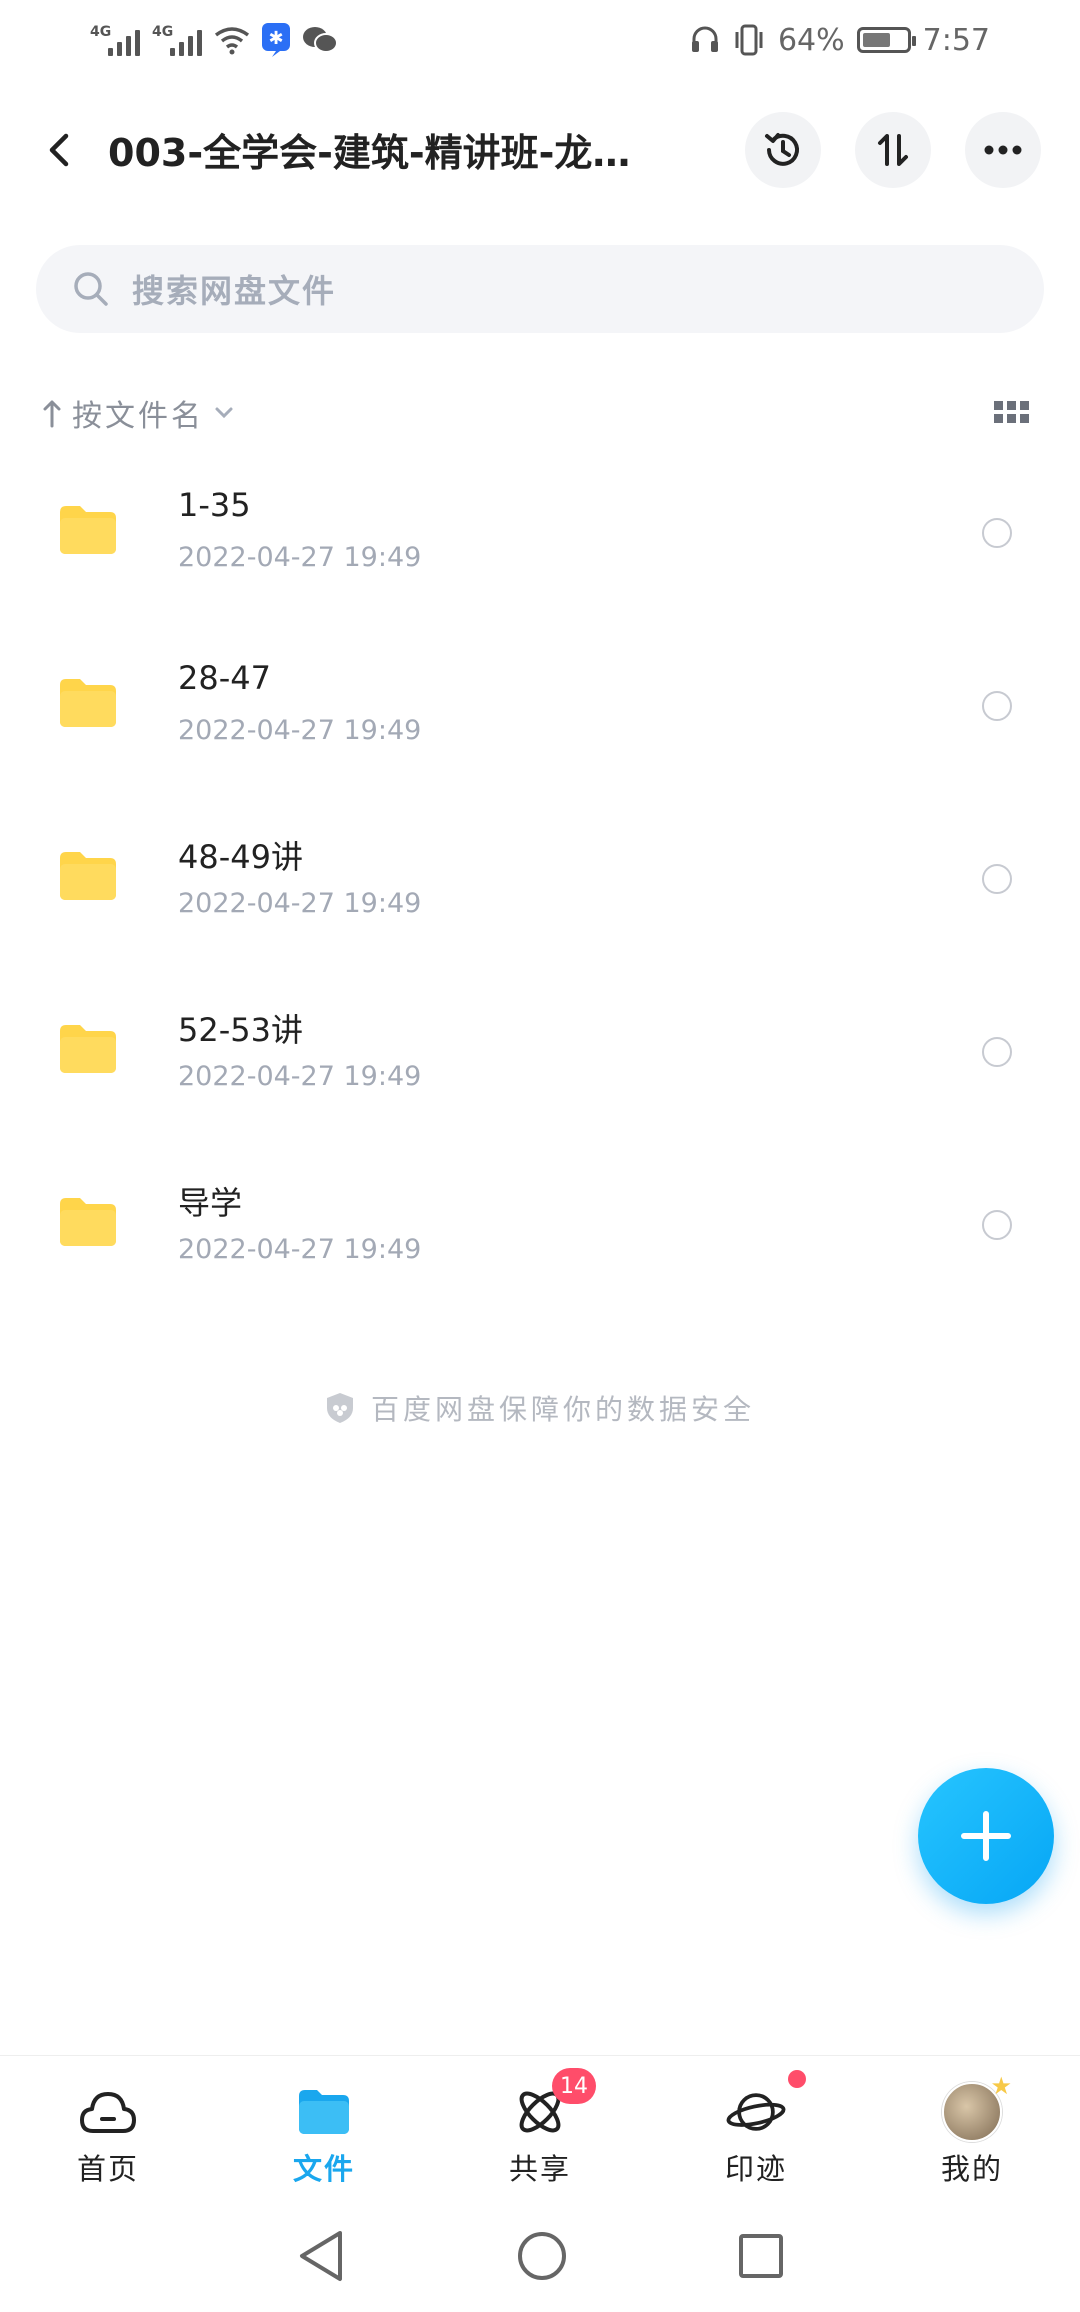 The height and width of the screenshot is (2312, 1080). I want to click on status-left: 4G 4G ✱, so click(214, 40).